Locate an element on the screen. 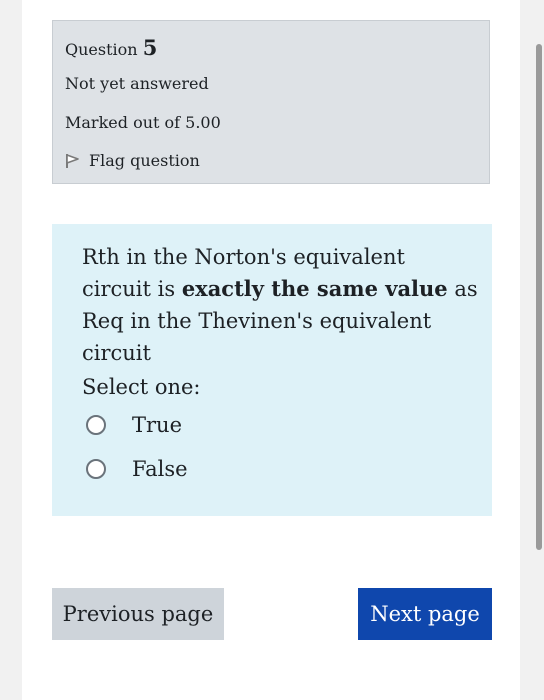  option-false-label: False is located at coordinates (160, 469).